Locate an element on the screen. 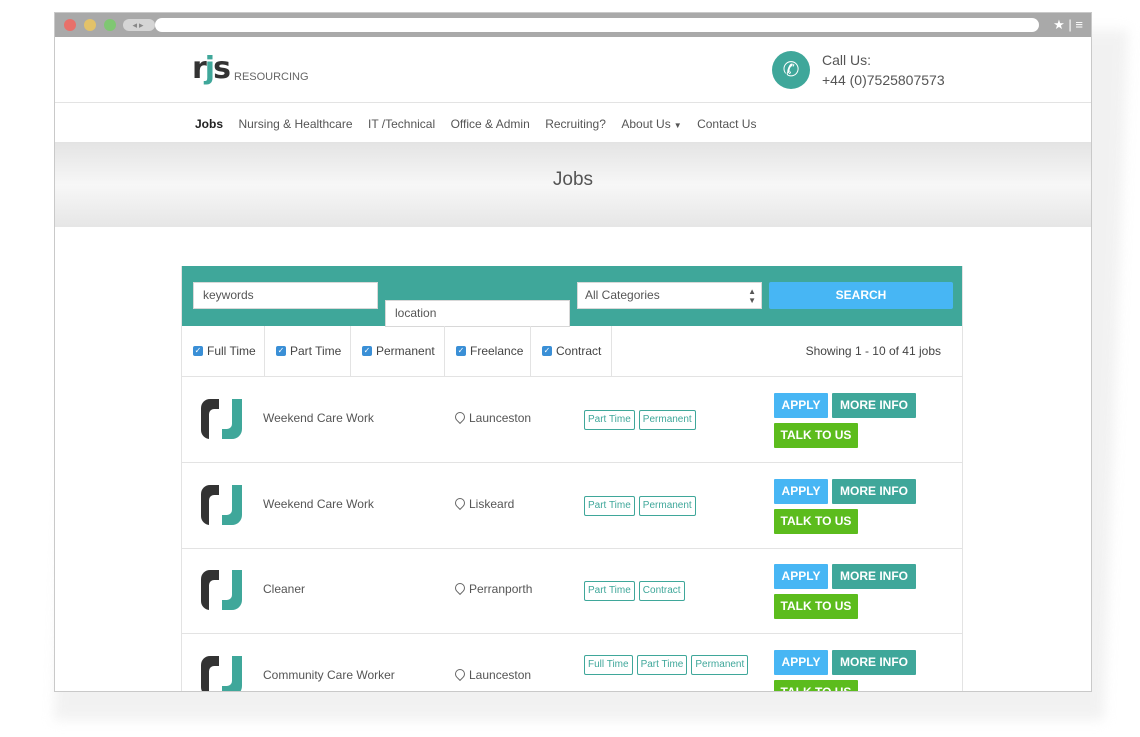 The height and width of the screenshot is (737, 1140). nav-item-it-technical: IT /Technical is located at coordinates (401, 124).